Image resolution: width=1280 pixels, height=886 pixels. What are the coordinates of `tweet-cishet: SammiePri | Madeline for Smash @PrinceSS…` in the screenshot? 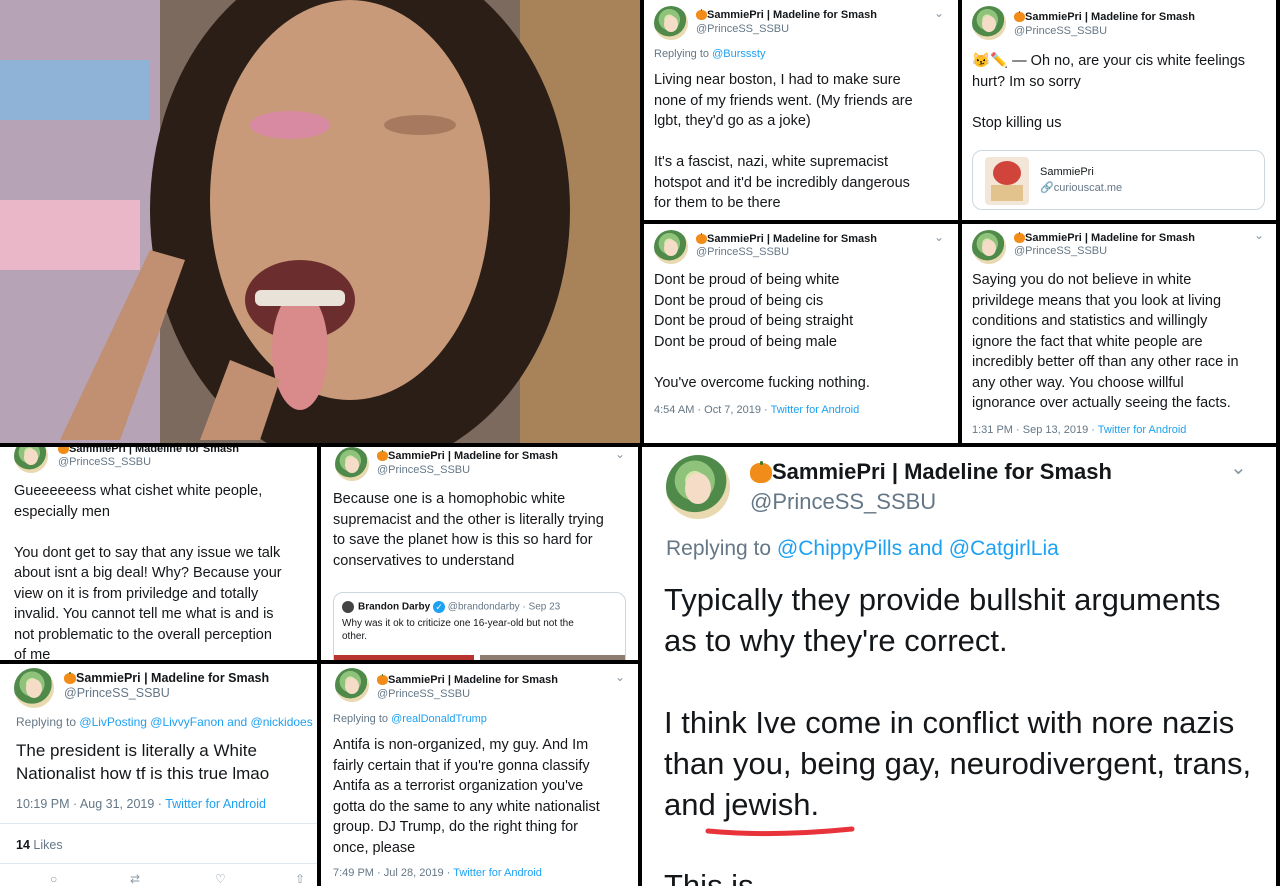 It's located at (158, 553).